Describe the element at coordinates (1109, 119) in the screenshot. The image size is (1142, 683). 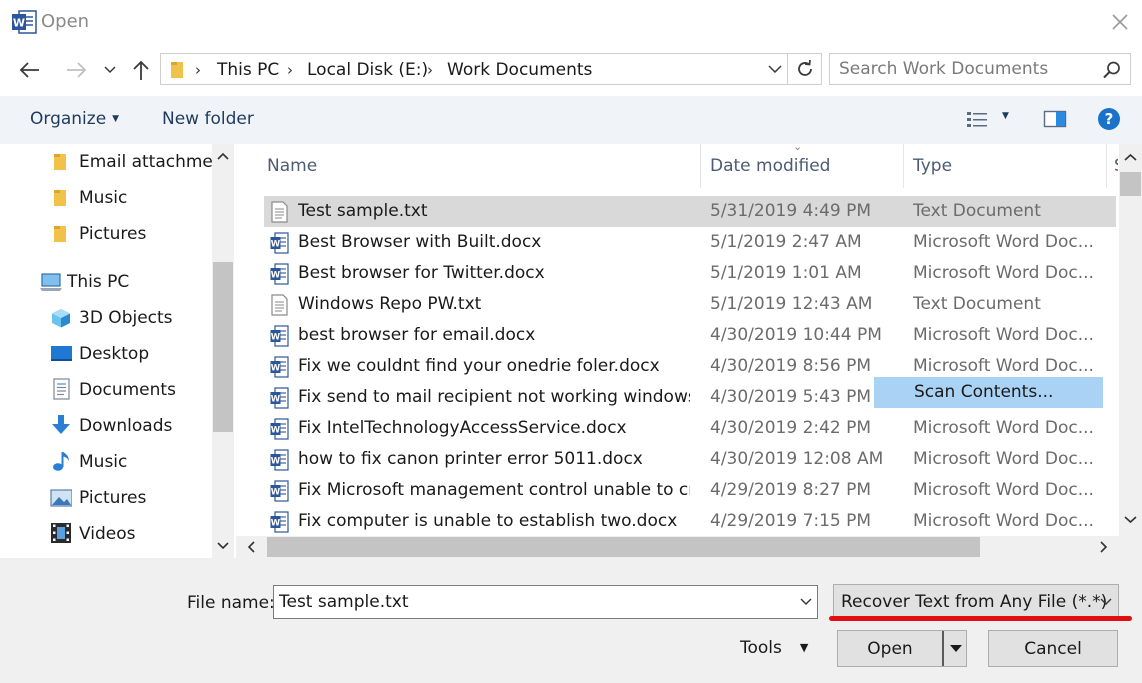
I see `help-button: ?` at that location.